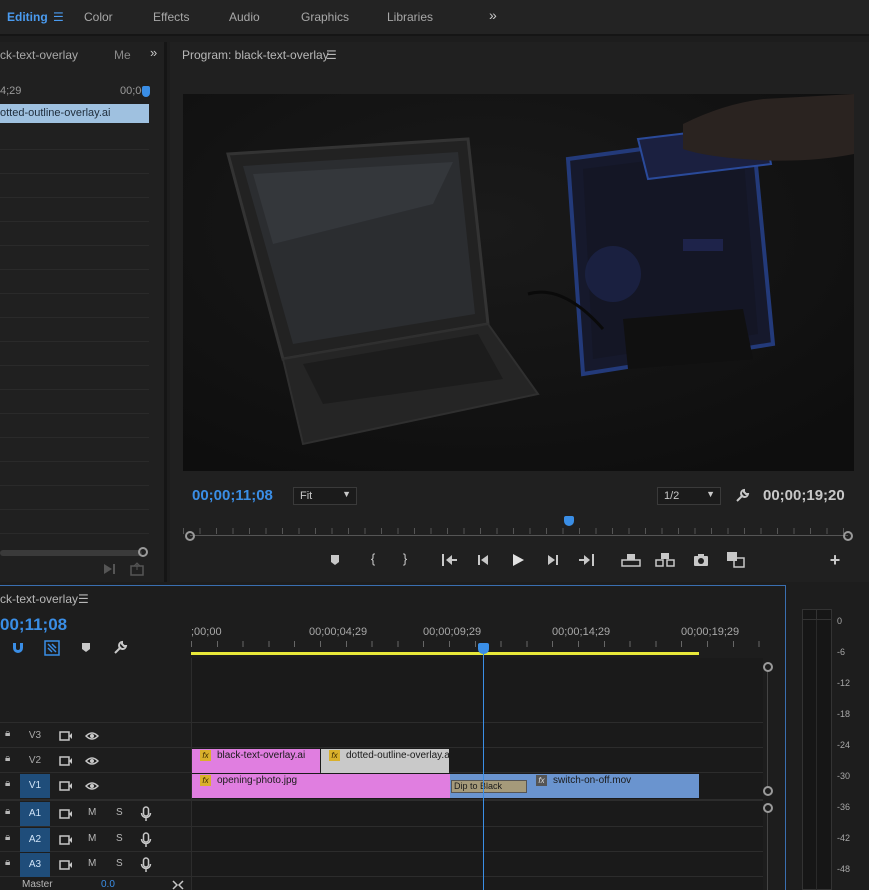 This screenshot has width=869, height=890. I want to click on go-to-out-icon, so click(589, 560).